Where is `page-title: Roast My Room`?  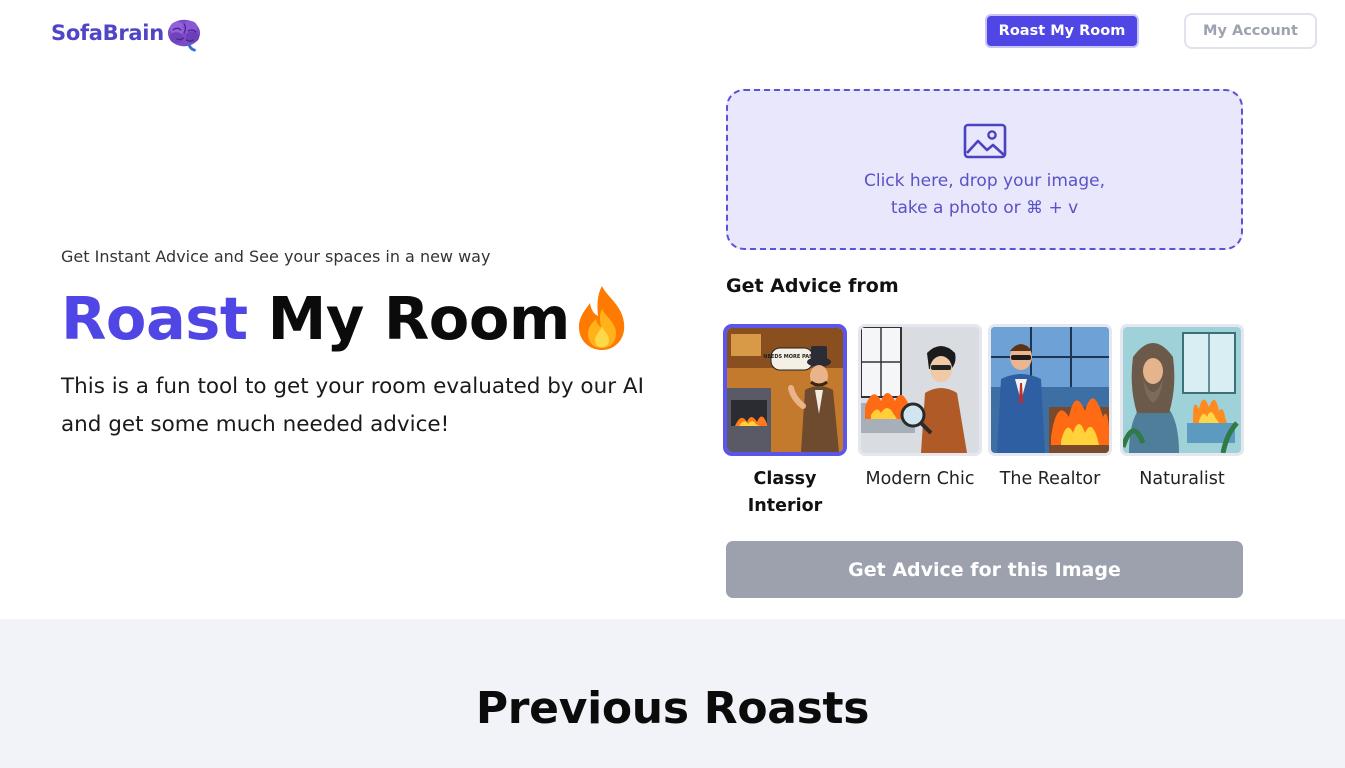
page-title: Roast My Room is located at coordinates (315, 319).